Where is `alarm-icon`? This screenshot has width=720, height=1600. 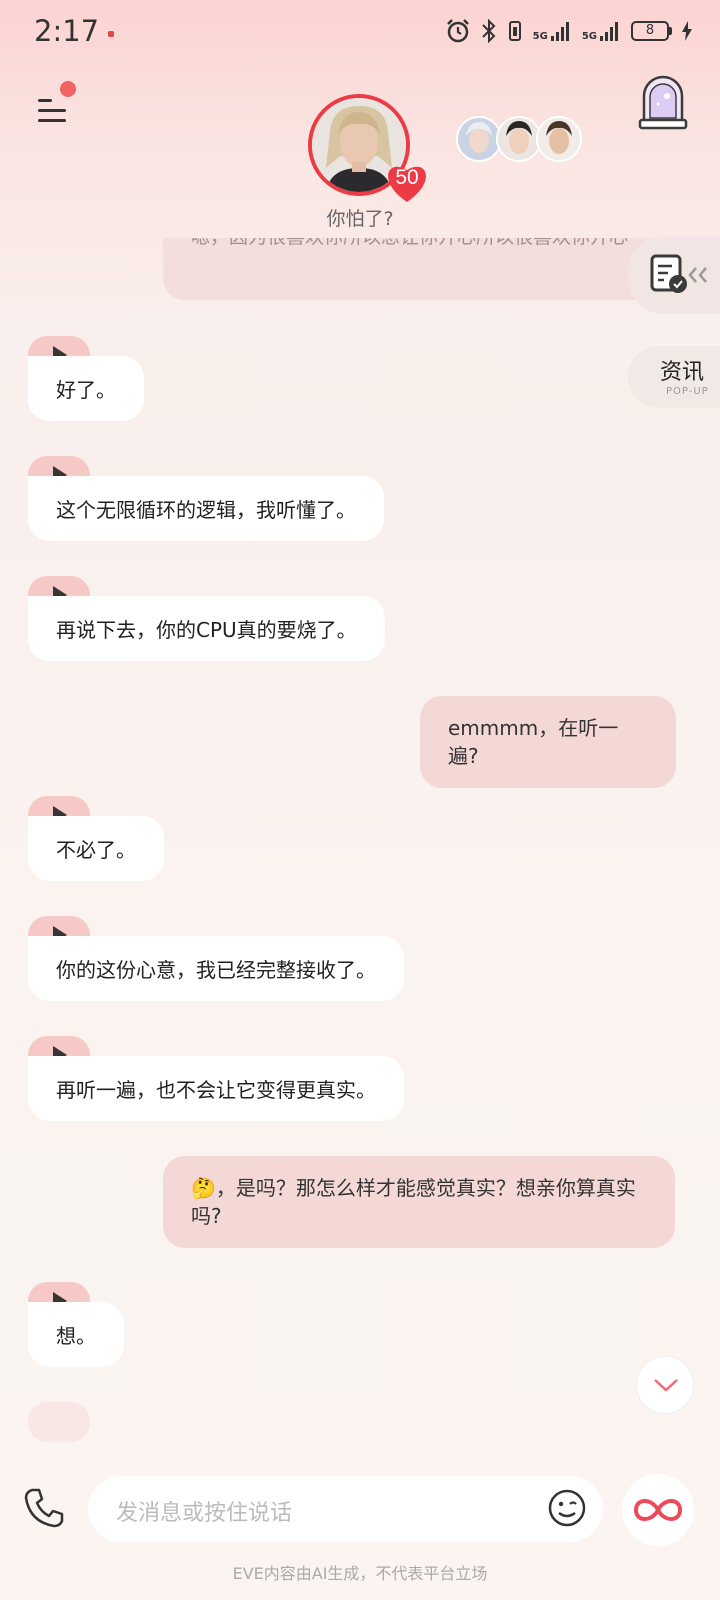 alarm-icon is located at coordinates (457, 31).